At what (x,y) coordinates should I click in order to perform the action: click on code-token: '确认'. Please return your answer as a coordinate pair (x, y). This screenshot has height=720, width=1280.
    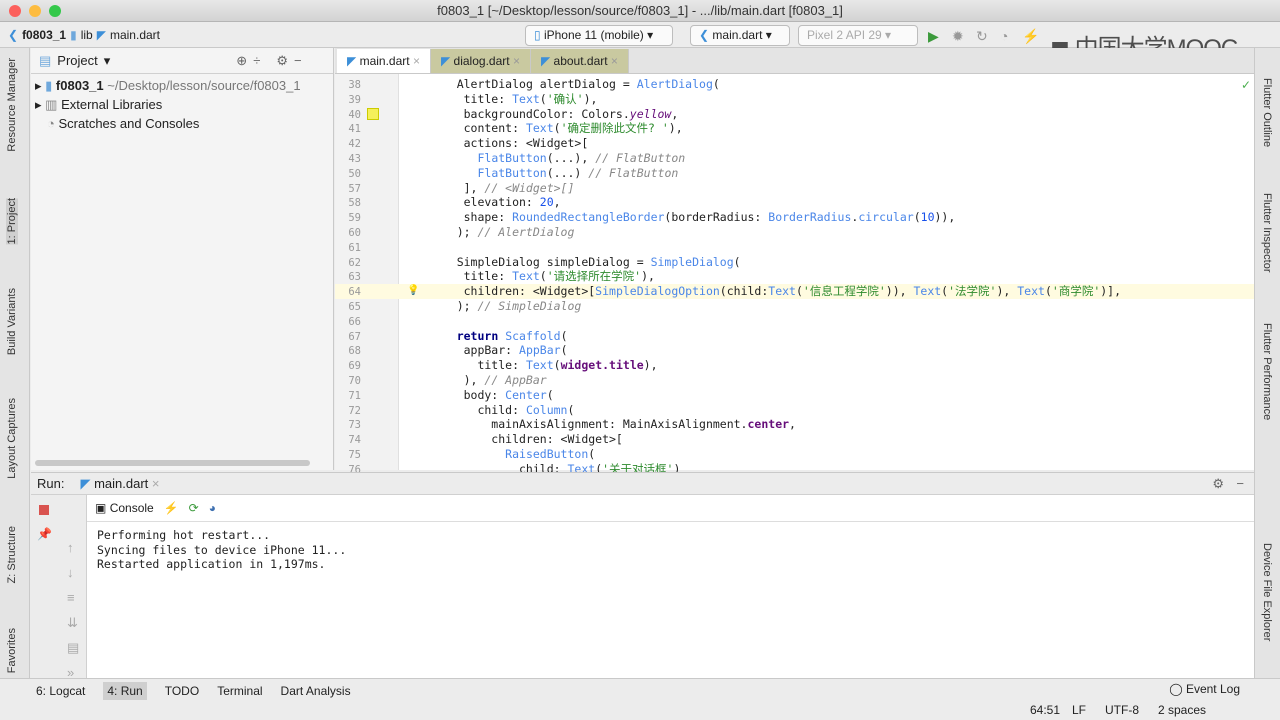
    Looking at the image, I should click on (565, 98).